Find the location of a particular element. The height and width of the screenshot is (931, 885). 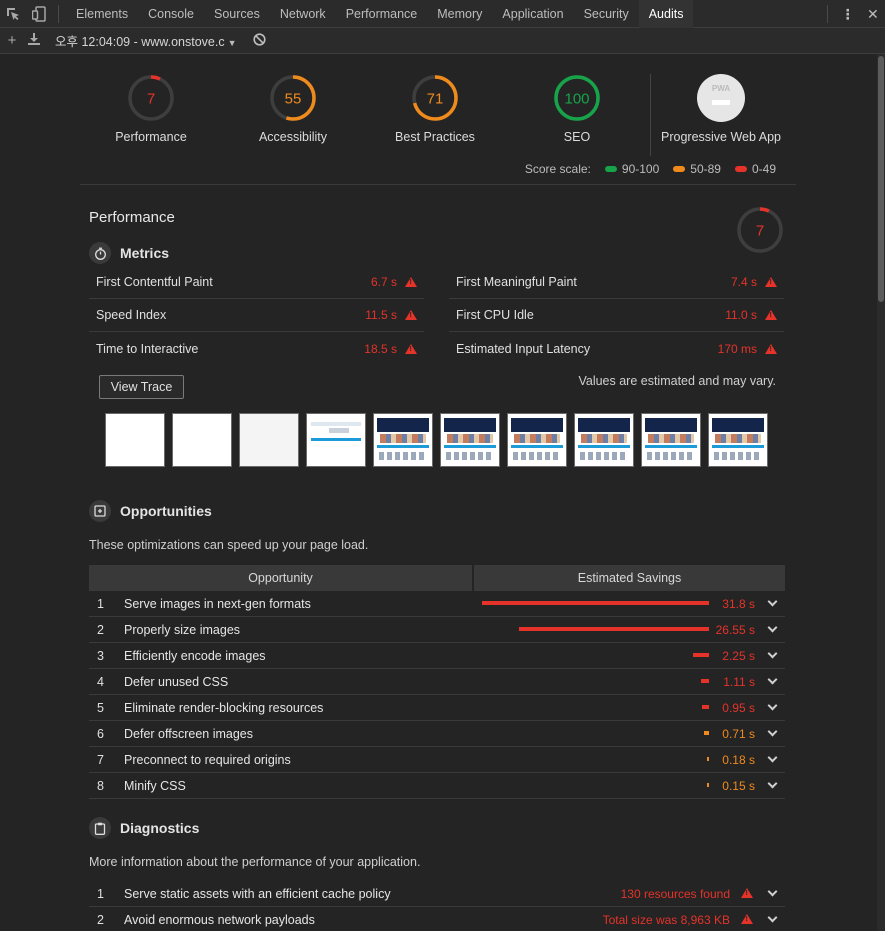

metric-value: 11.0 s is located at coordinates (751, 315).